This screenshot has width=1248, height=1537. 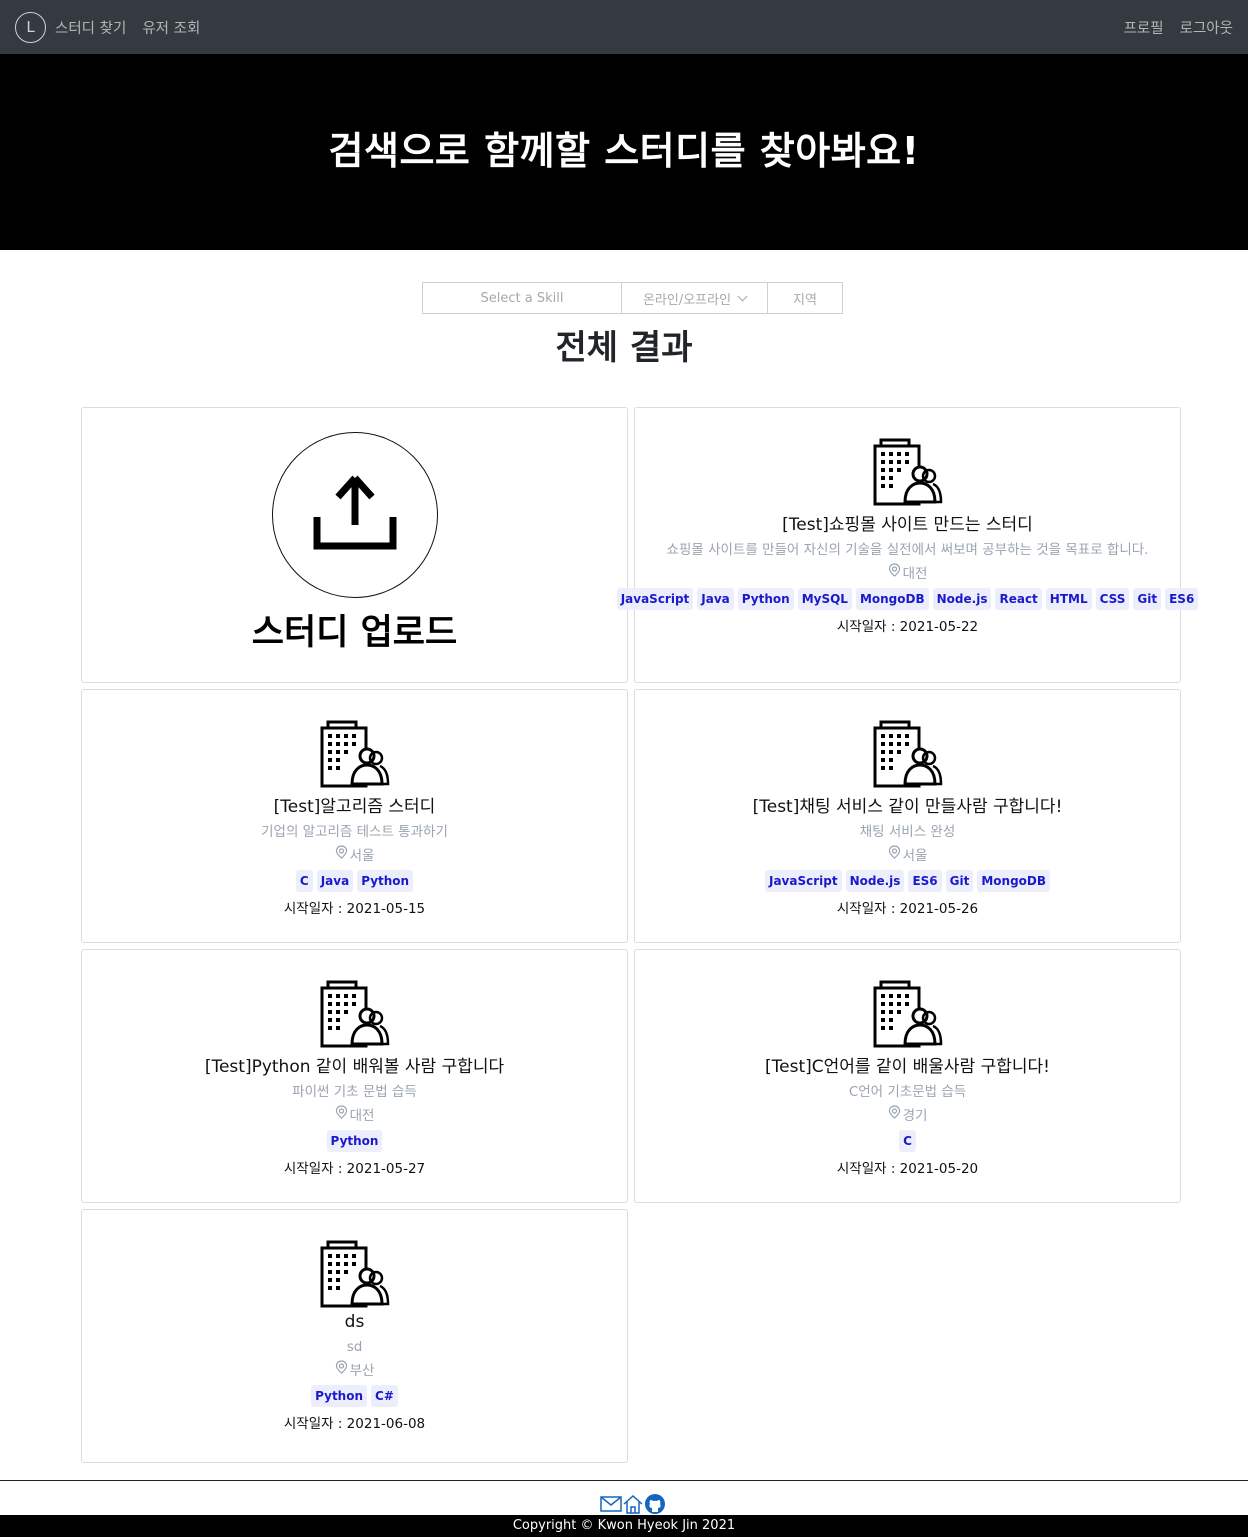 I want to click on study-start-date: 시작일자 : 2021-05-26, so click(x=907, y=907).